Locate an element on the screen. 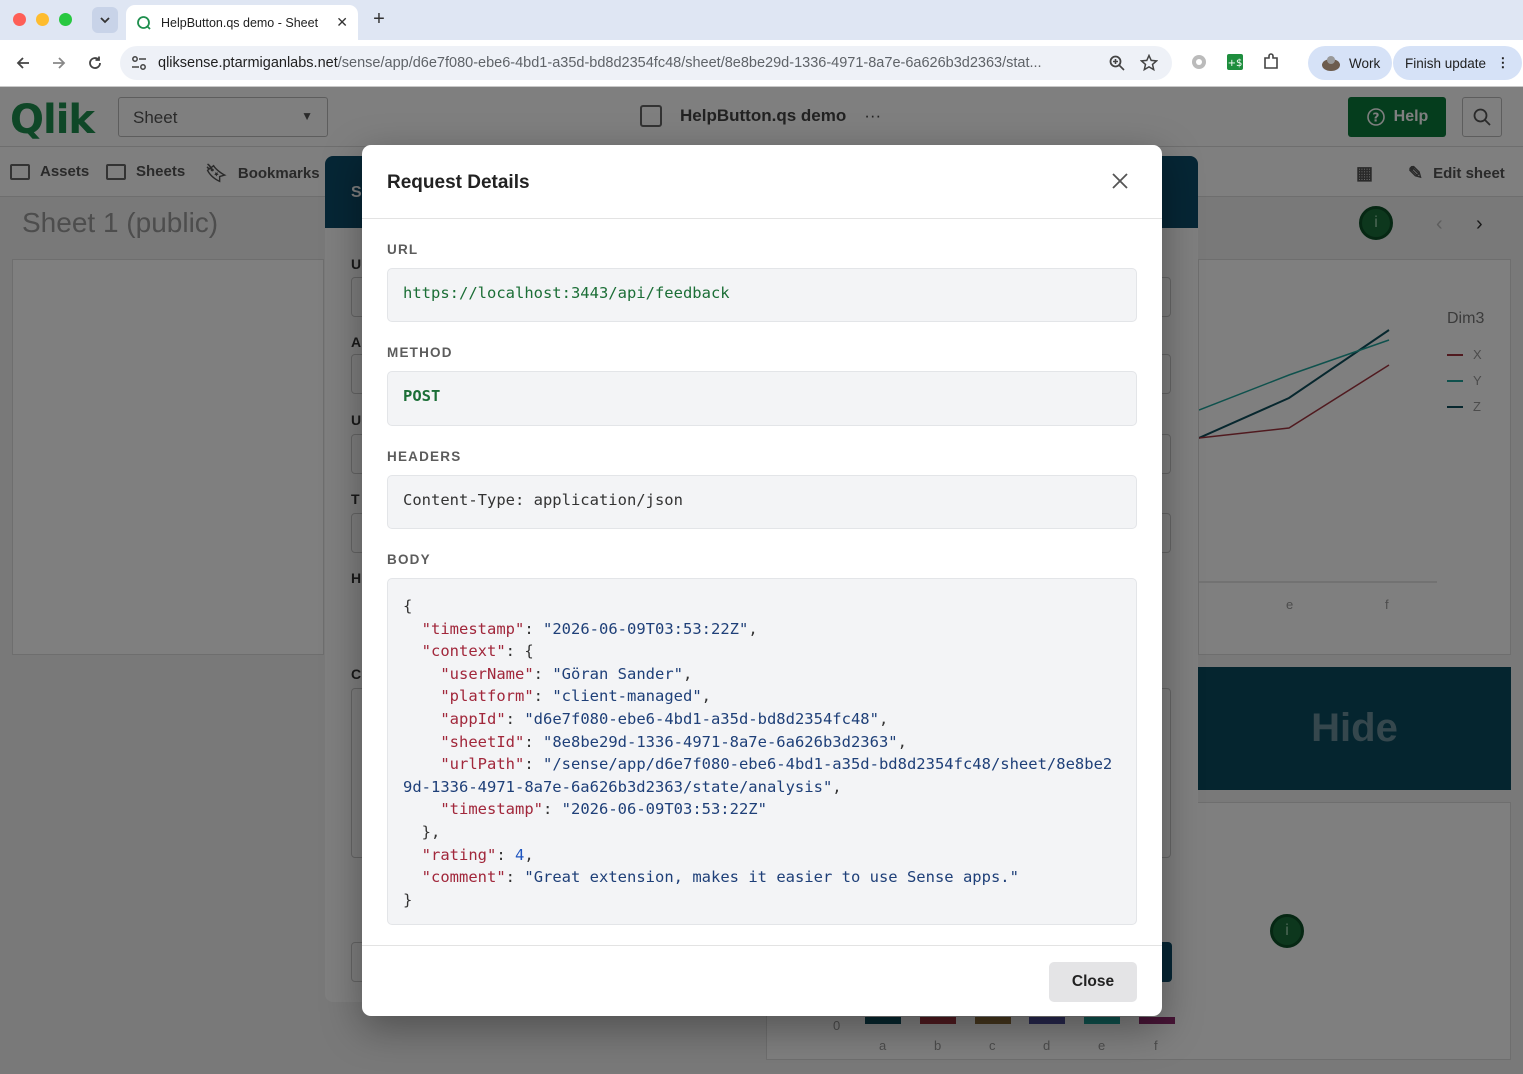  qlik-favicon-icon is located at coordinates (144, 22).